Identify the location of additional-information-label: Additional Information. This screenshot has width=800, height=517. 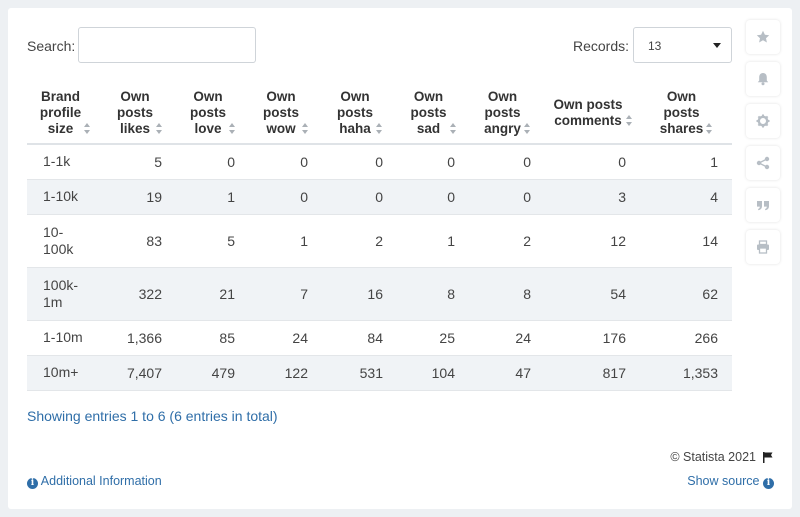
(101, 481).